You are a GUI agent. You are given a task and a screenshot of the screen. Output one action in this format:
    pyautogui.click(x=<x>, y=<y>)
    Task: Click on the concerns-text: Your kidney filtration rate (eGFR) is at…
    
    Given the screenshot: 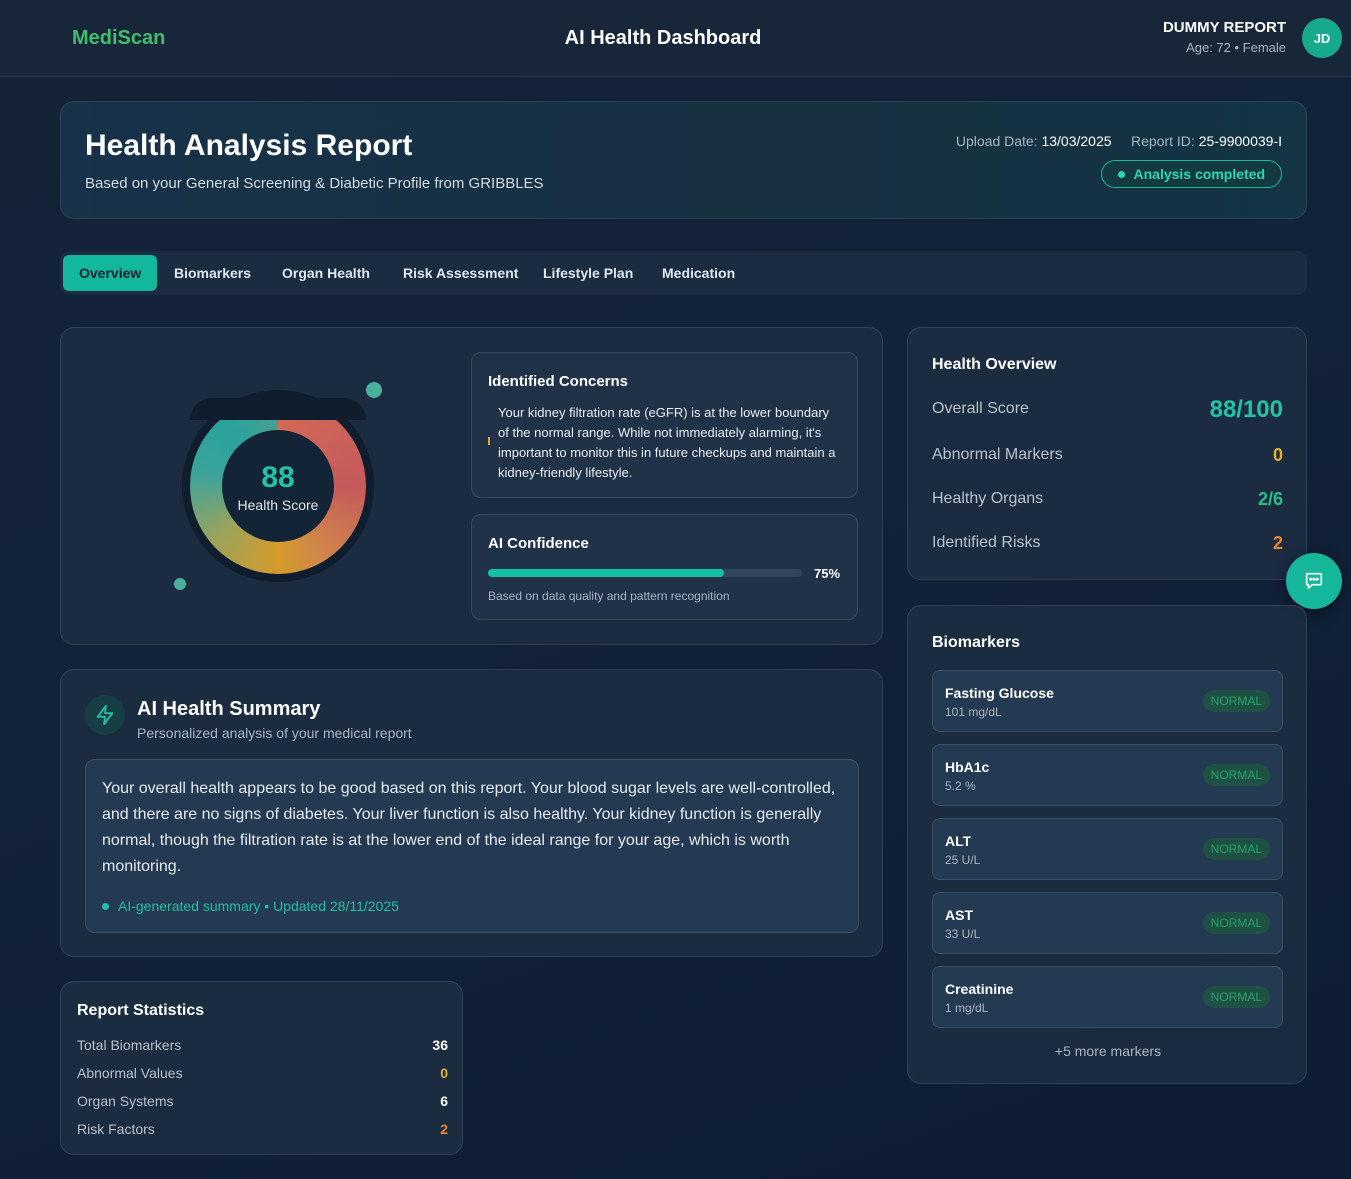 What is the action you would take?
    pyautogui.click(x=667, y=442)
    